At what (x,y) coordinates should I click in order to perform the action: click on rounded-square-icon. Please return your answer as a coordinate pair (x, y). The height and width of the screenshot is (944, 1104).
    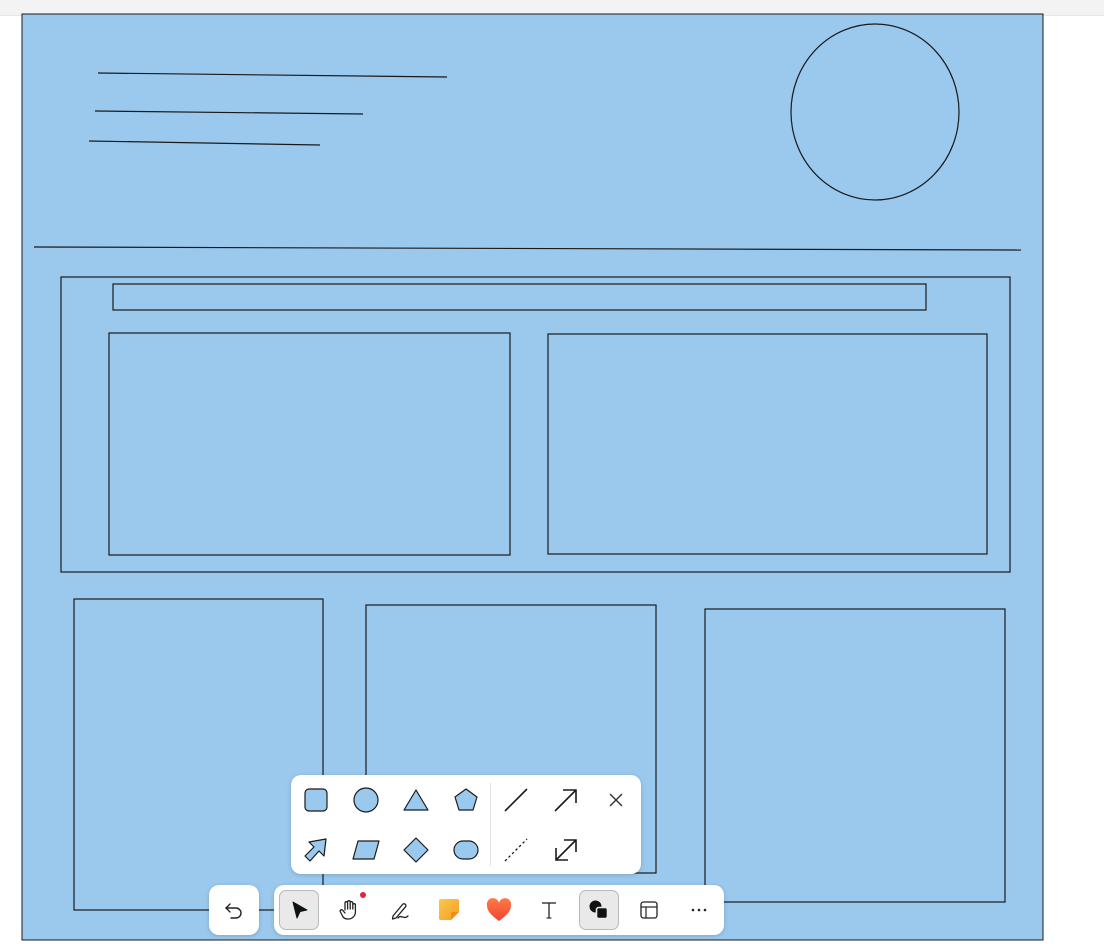
    Looking at the image, I should click on (316, 800).